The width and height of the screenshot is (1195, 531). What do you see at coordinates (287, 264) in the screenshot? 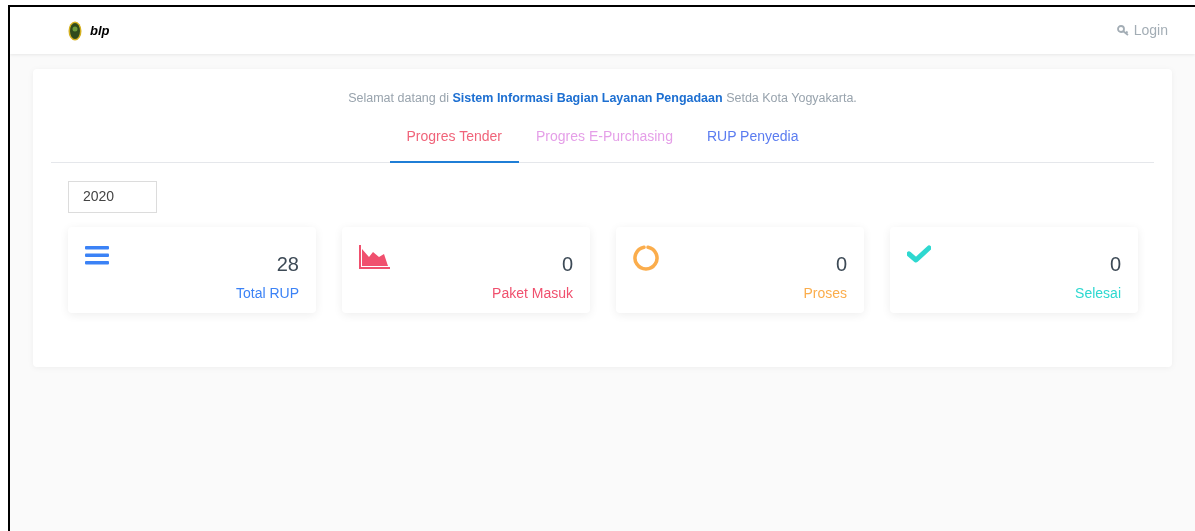
I see `stat-value: 28` at bounding box center [287, 264].